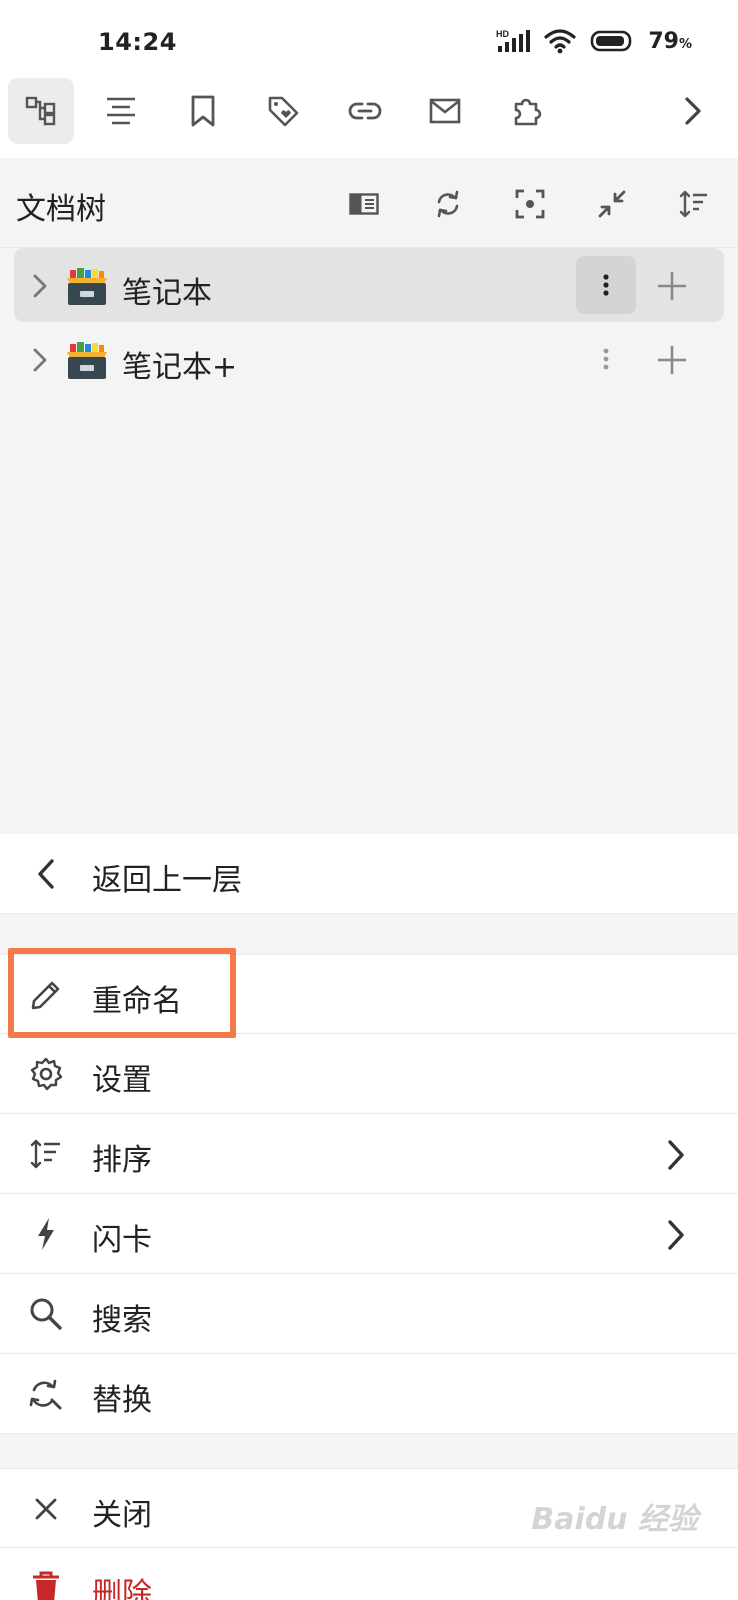 This screenshot has height=1600, width=738. I want to click on collapse-all-button, so click(612, 204).